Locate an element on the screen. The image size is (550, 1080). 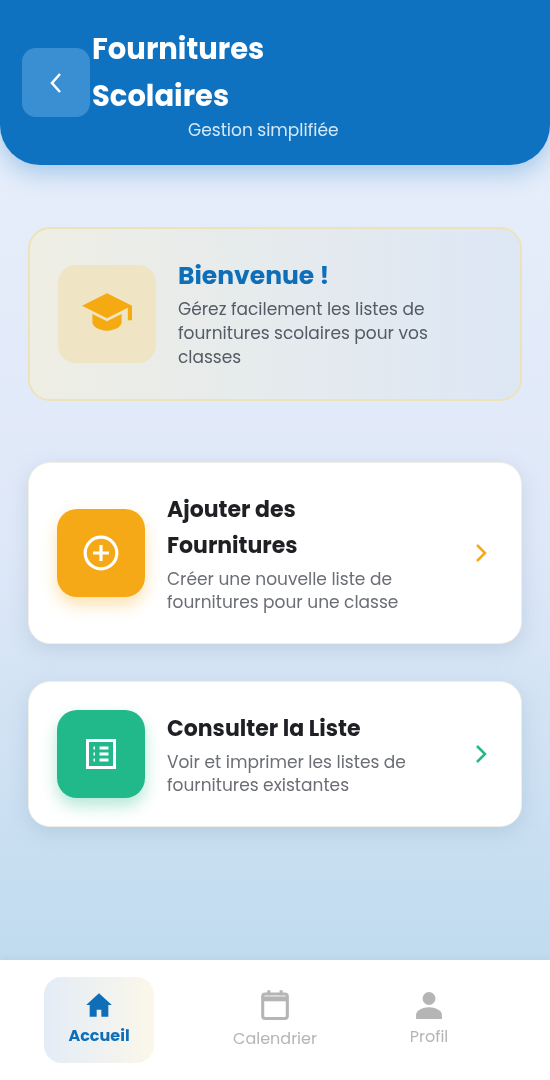
home-icon is located at coordinates (99, 1005).